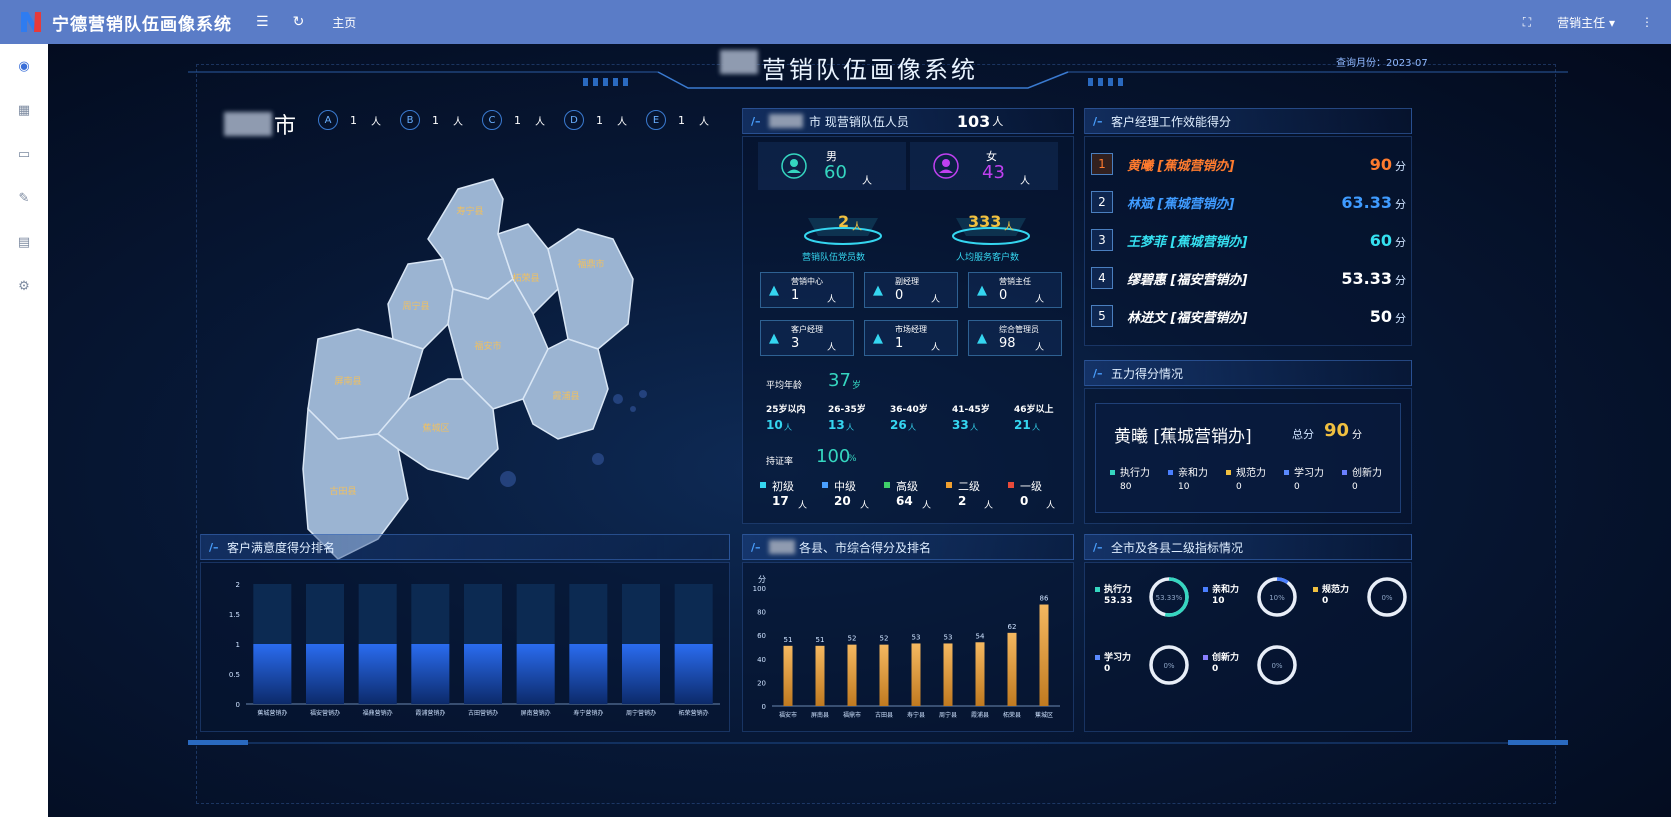 The image size is (1671, 817). What do you see at coordinates (911, 338) in the screenshot?
I see `role-card: ▲ 市场经理 1 人` at bounding box center [911, 338].